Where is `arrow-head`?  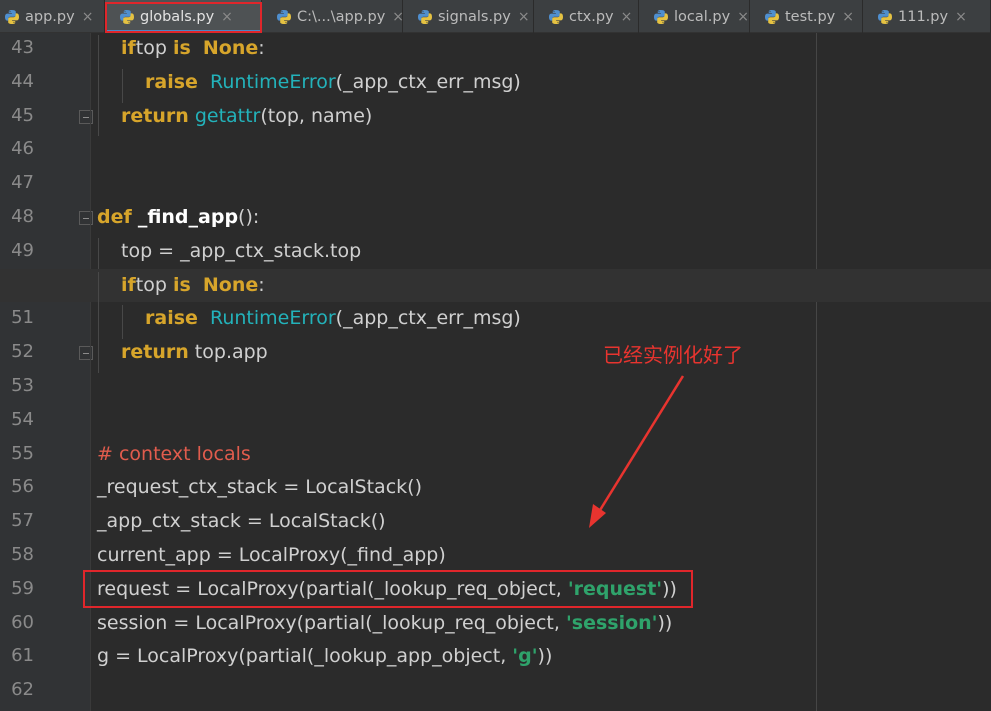
arrow-head is located at coordinates (597, 516).